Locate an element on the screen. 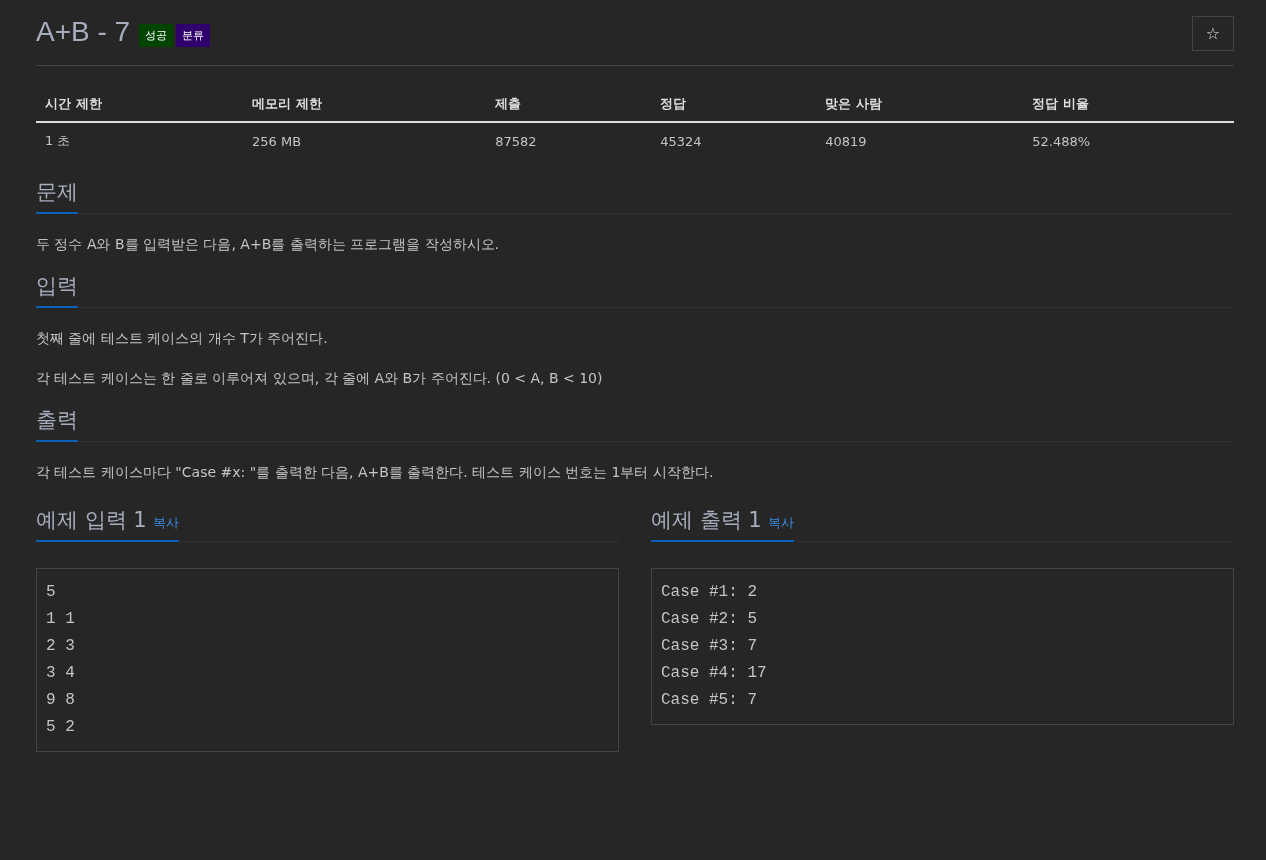 Image resolution: width=1266 pixels, height=860 pixels. section-heading: 예제 입력 1 is located at coordinates (91, 520).